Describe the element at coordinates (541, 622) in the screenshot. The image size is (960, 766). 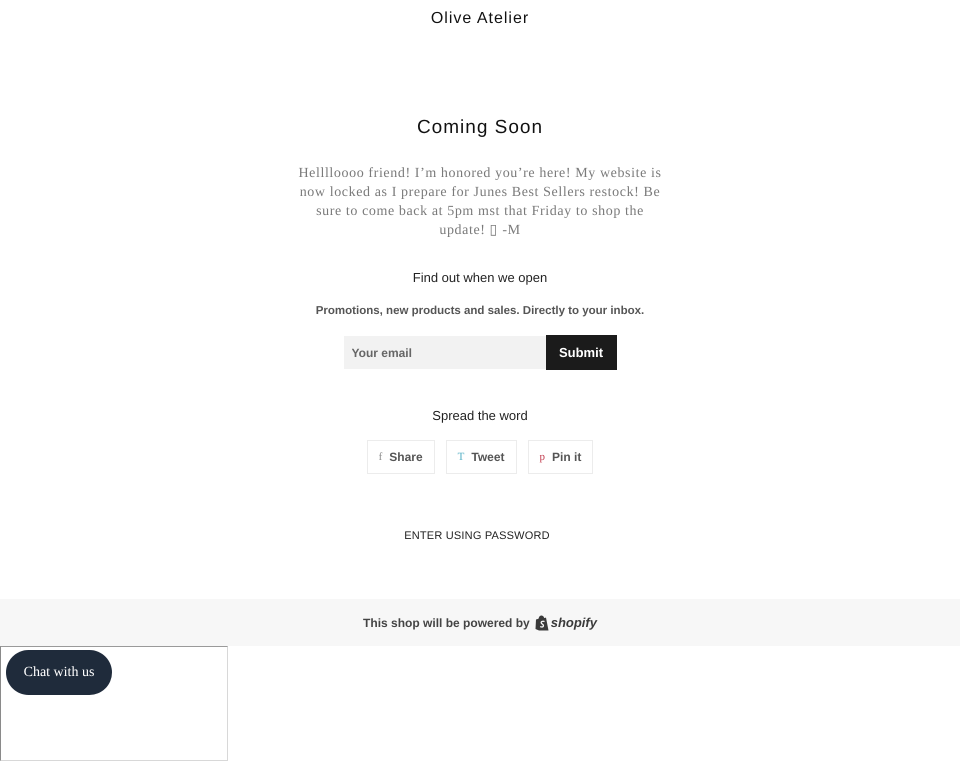
I see `shopping-bag-icon` at that location.